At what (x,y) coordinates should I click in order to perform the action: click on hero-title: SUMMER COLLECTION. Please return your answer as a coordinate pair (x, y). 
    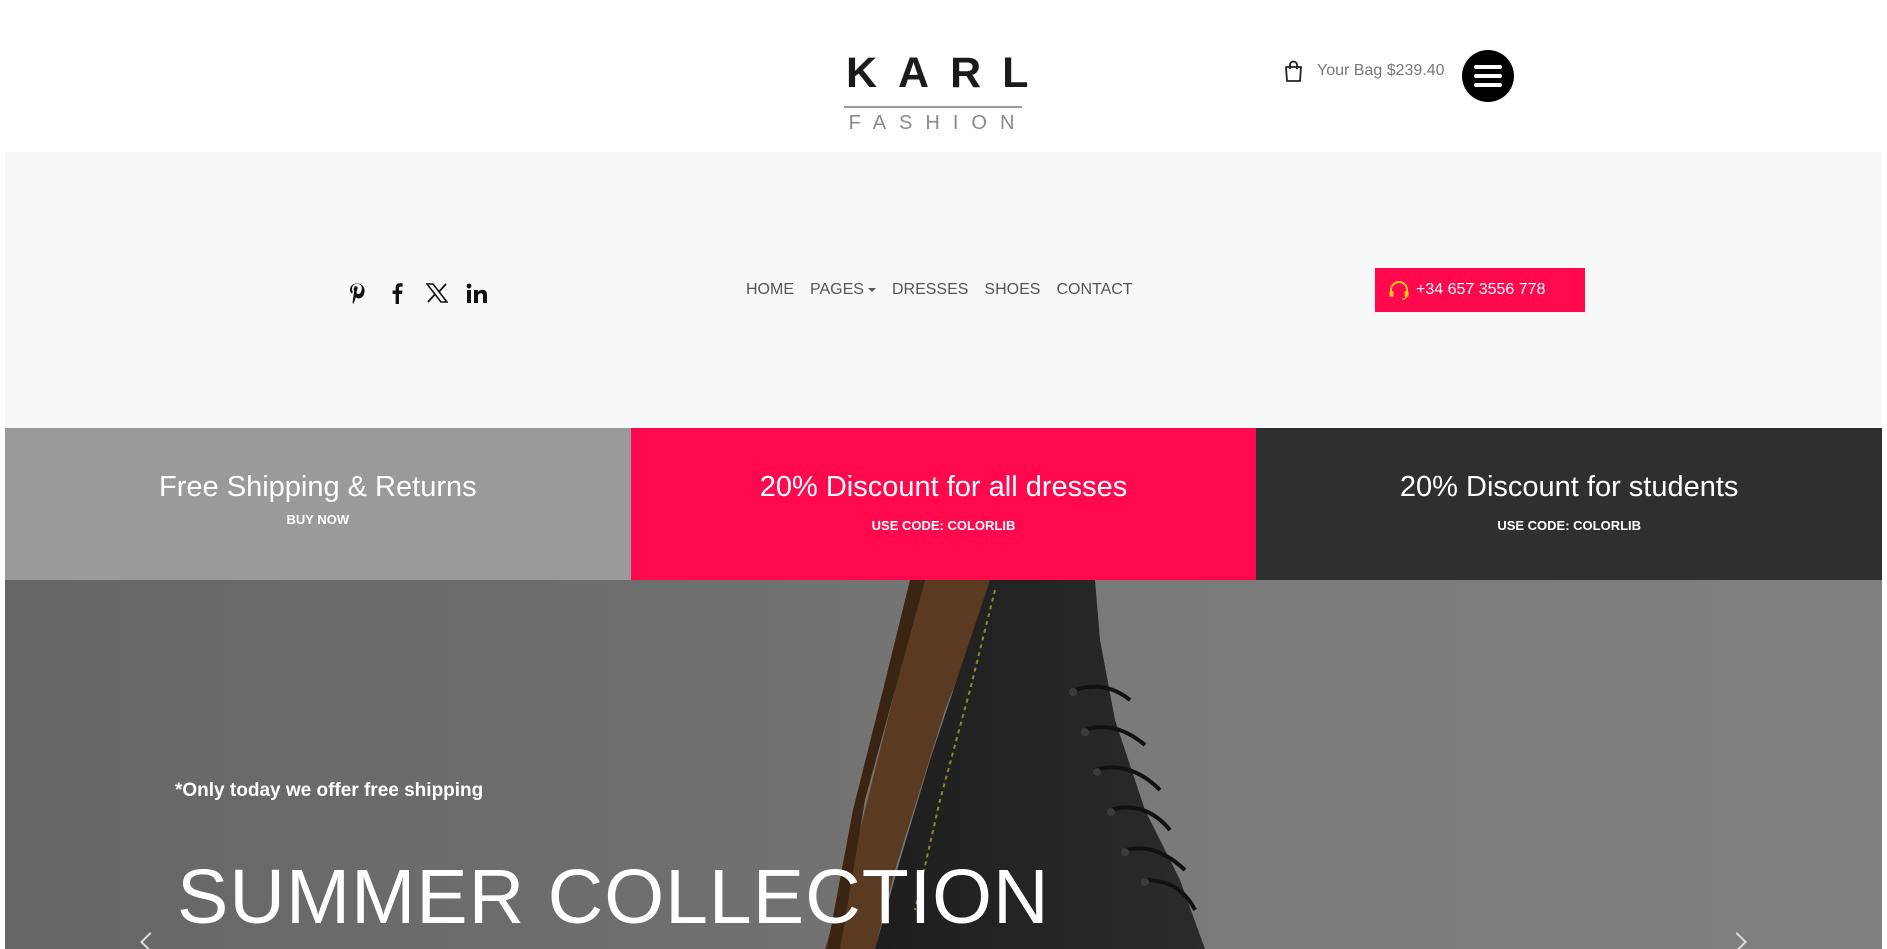
    Looking at the image, I should click on (613, 897).